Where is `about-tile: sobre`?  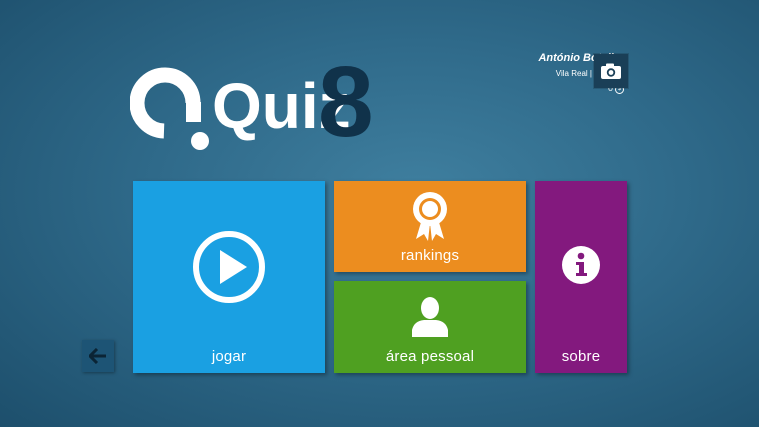
about-tile: sobre is located at coordinates (581, 277).